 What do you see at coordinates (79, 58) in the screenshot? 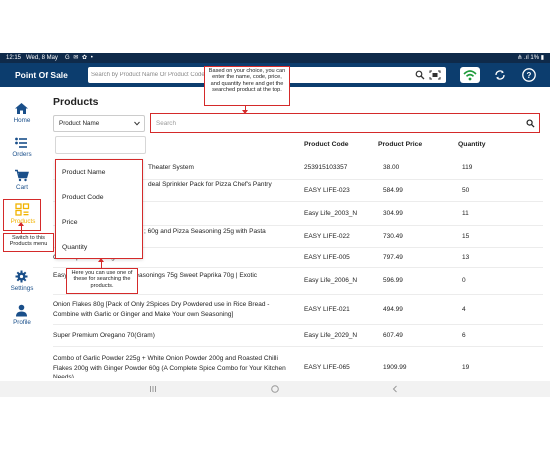
I see `notification-icons: G ✉ ✿ •` at bounding box center [79, 58].